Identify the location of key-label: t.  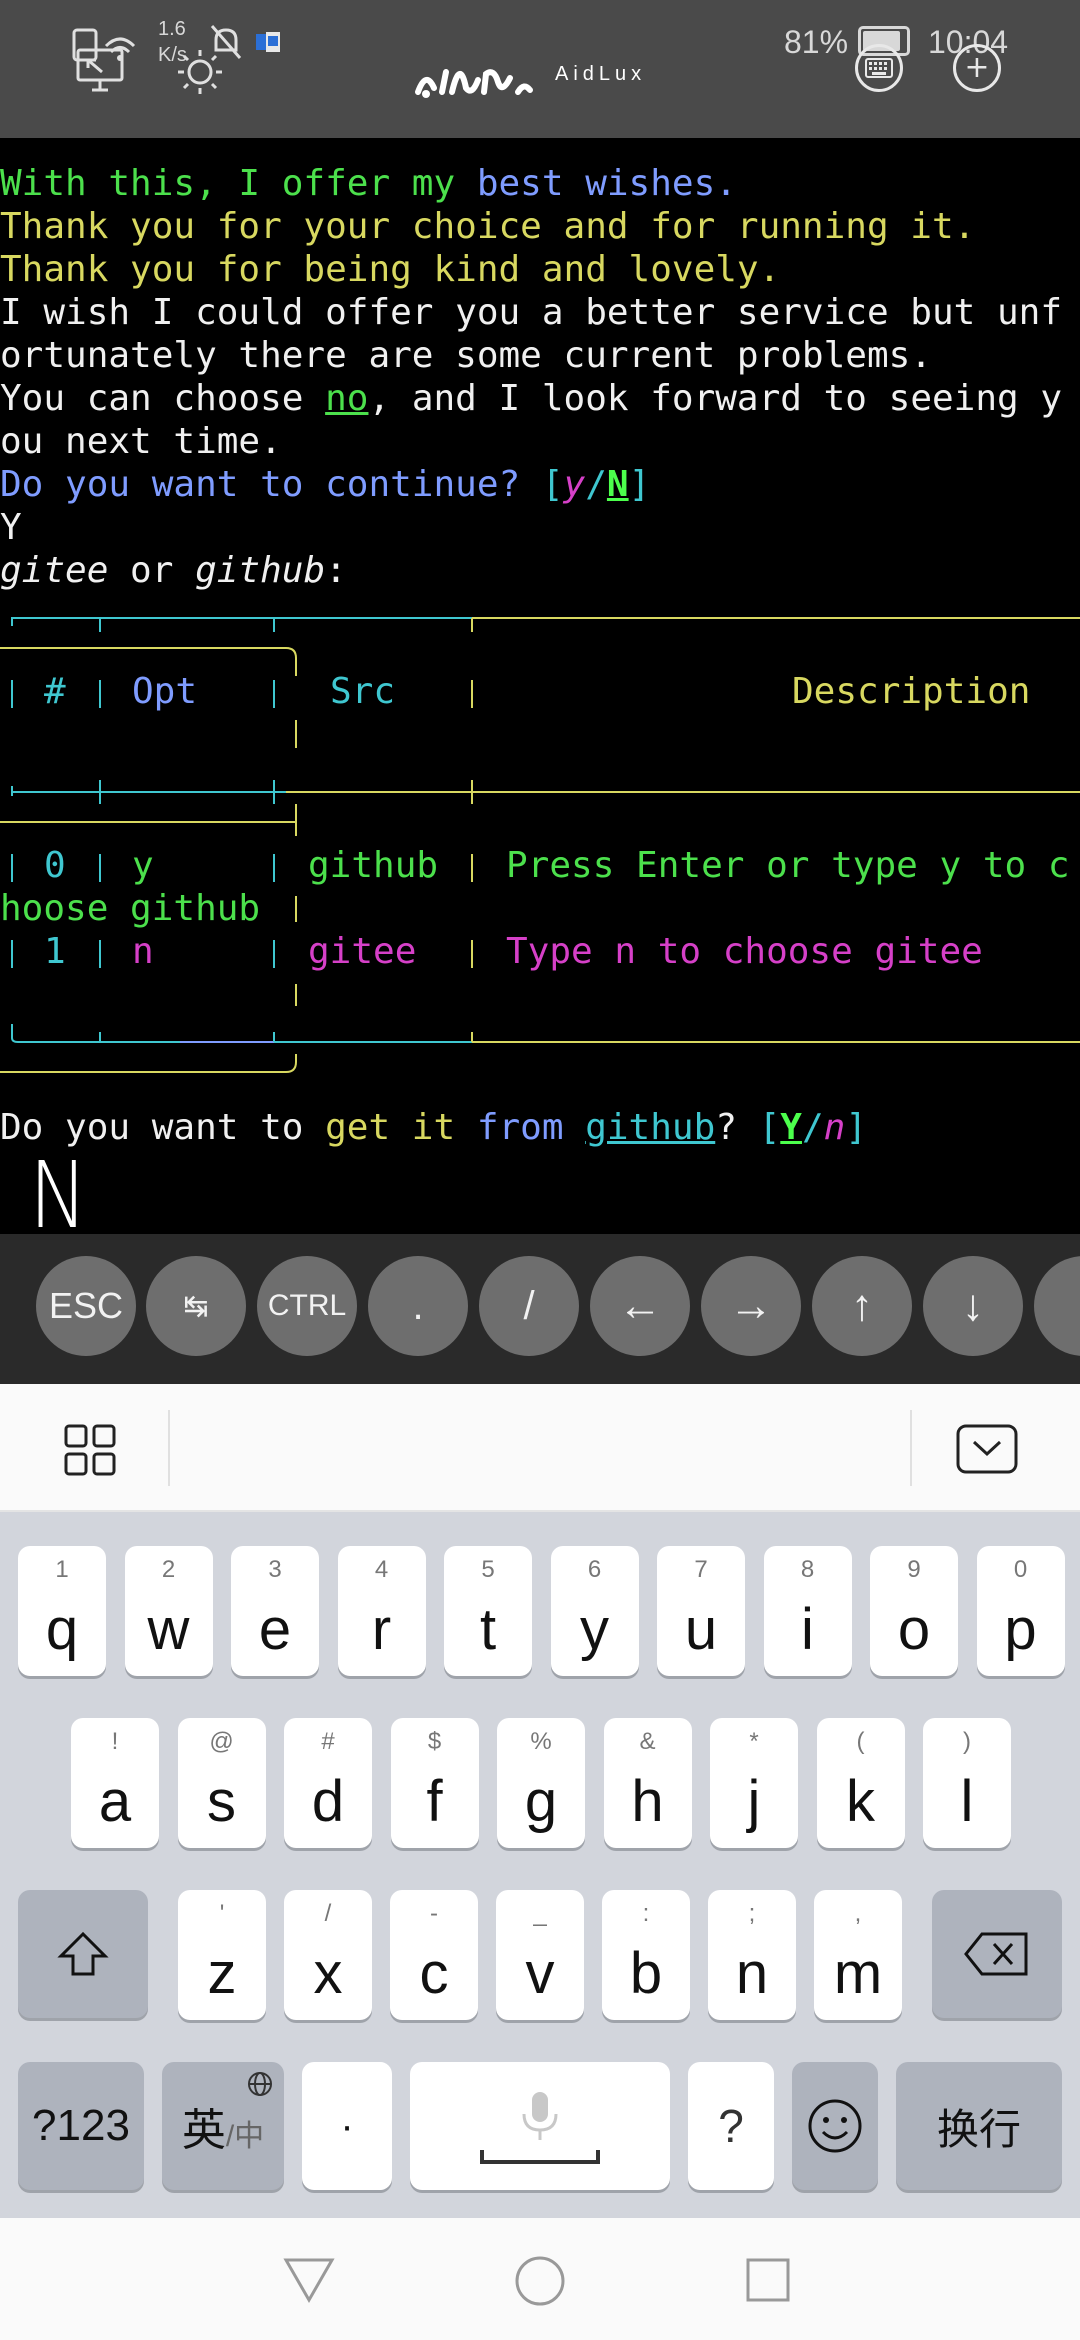
(488, 1629).